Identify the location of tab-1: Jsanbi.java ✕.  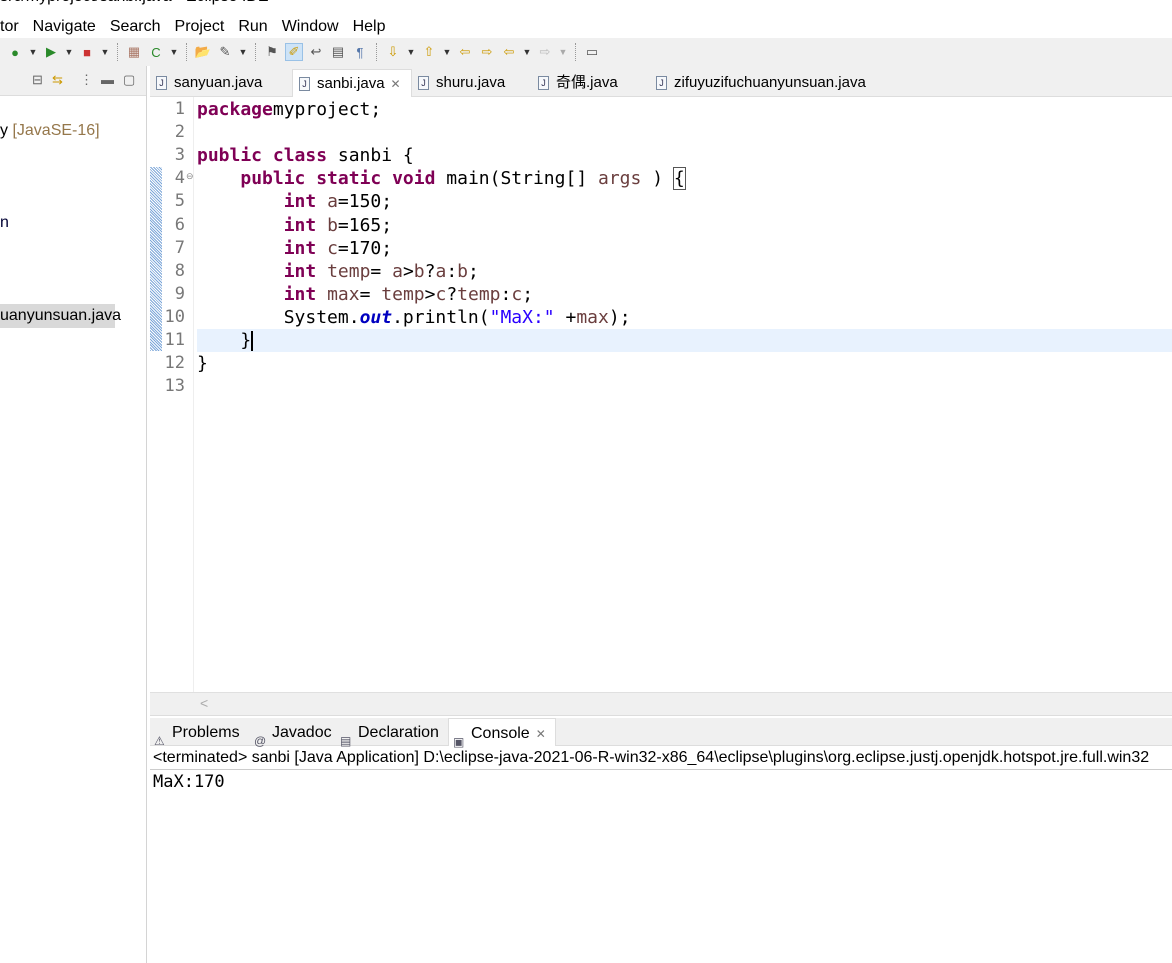
(352, 83).